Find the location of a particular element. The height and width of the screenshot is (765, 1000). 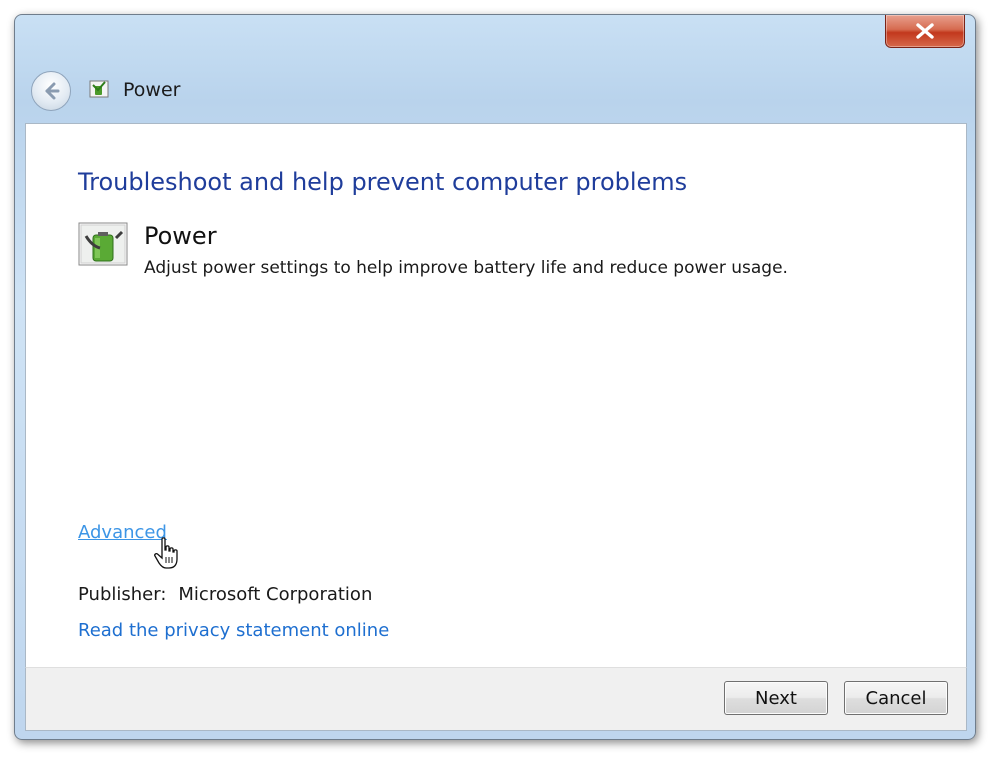

back-button is located at coordinates (51, 91).